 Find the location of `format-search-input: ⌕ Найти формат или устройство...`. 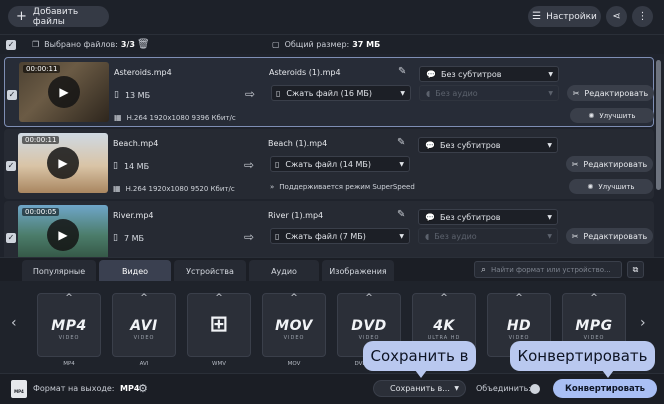

format-search-input: ⌕ Найти формат или устройство... is located at coordinates (548, 269).